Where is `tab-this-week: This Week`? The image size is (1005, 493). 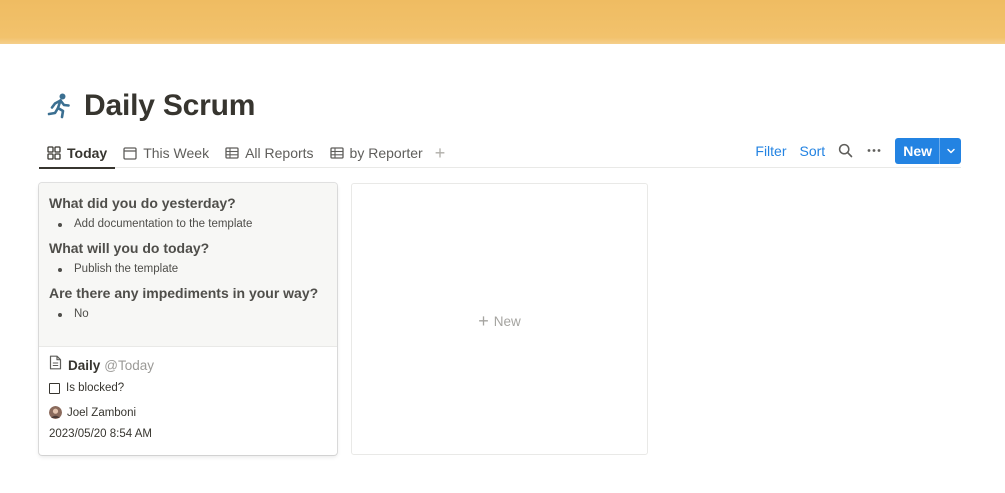
tab-this-week: This Week is located at coordinates (166, 152).